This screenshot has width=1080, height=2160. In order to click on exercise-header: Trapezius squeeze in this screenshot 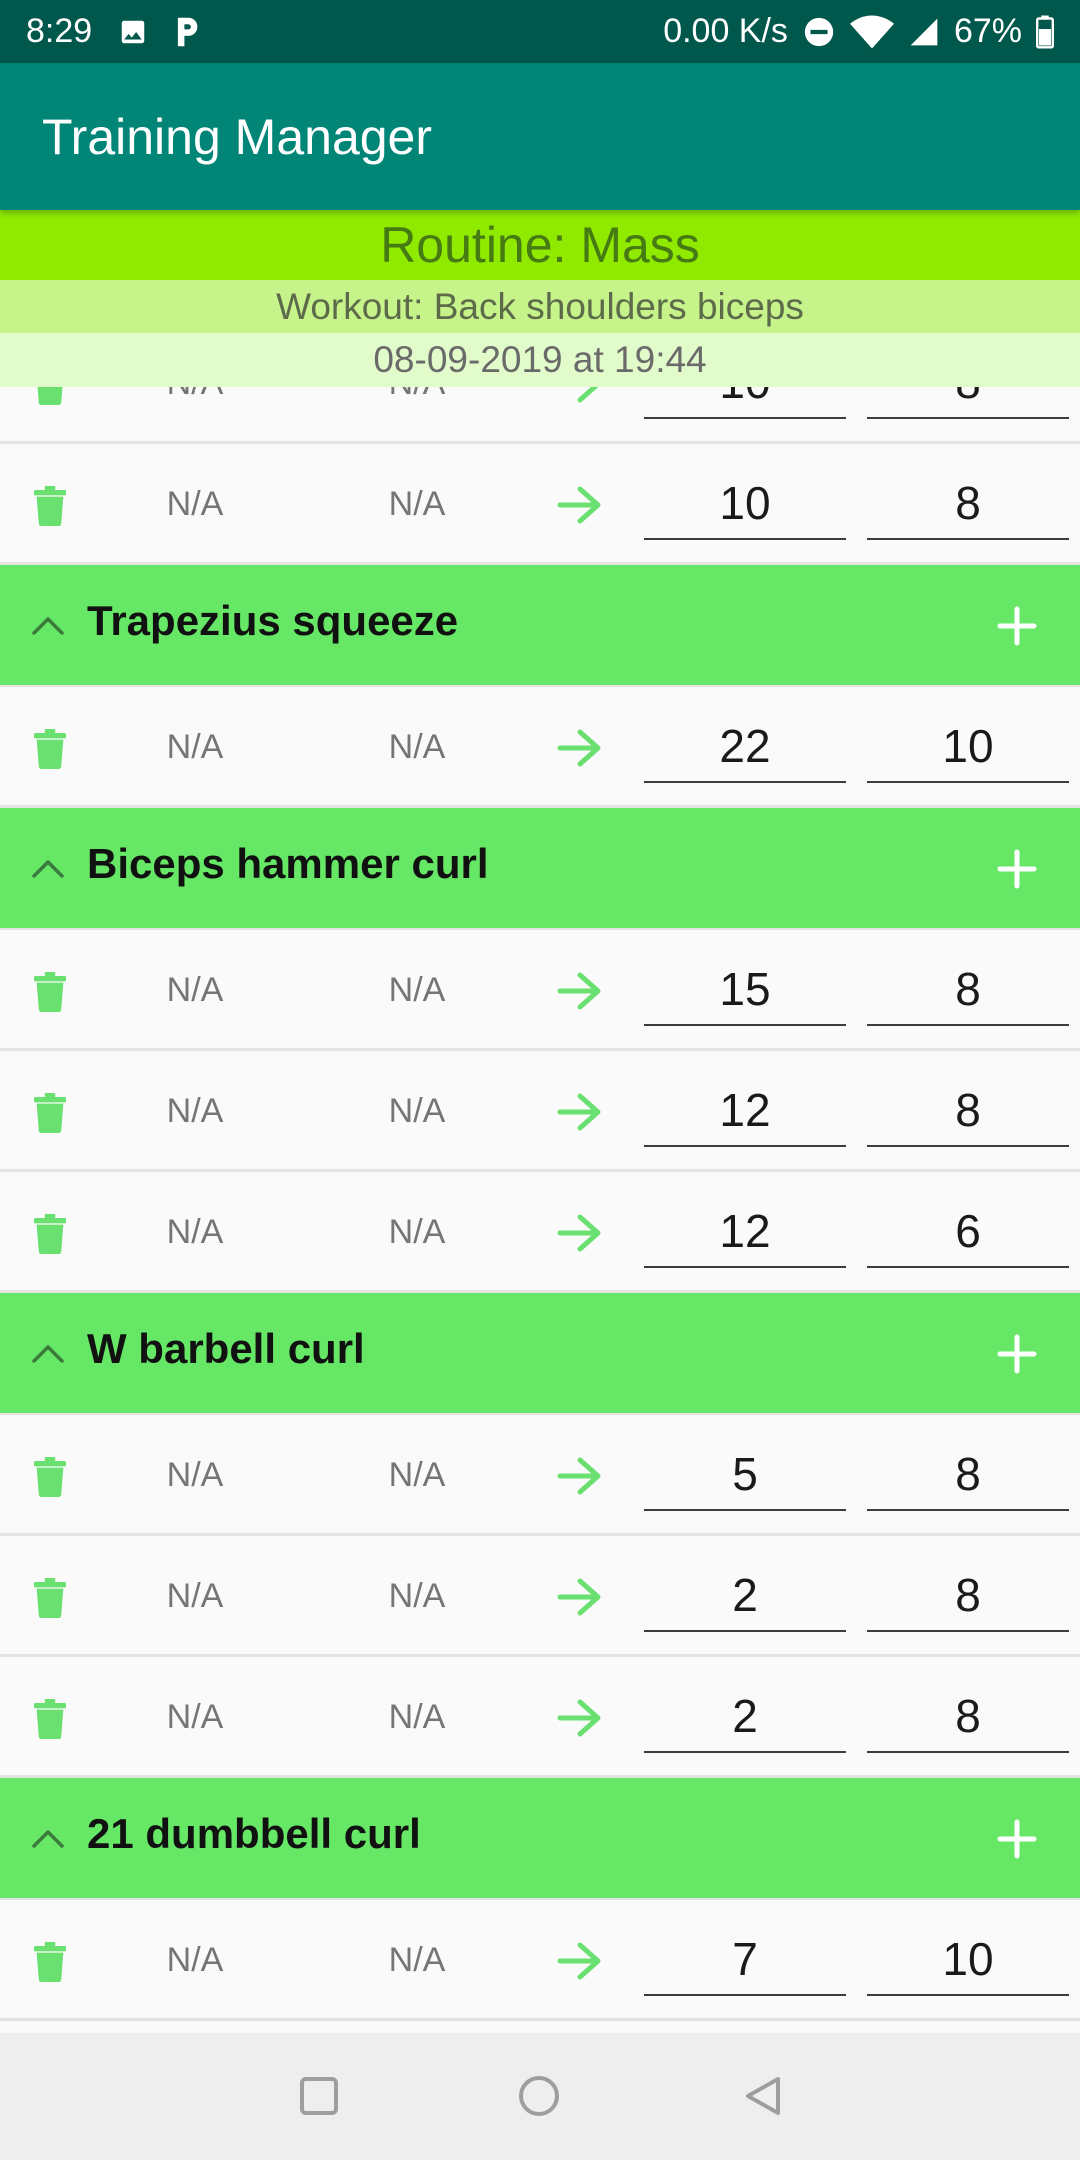, I will do `click(540, 626)`.